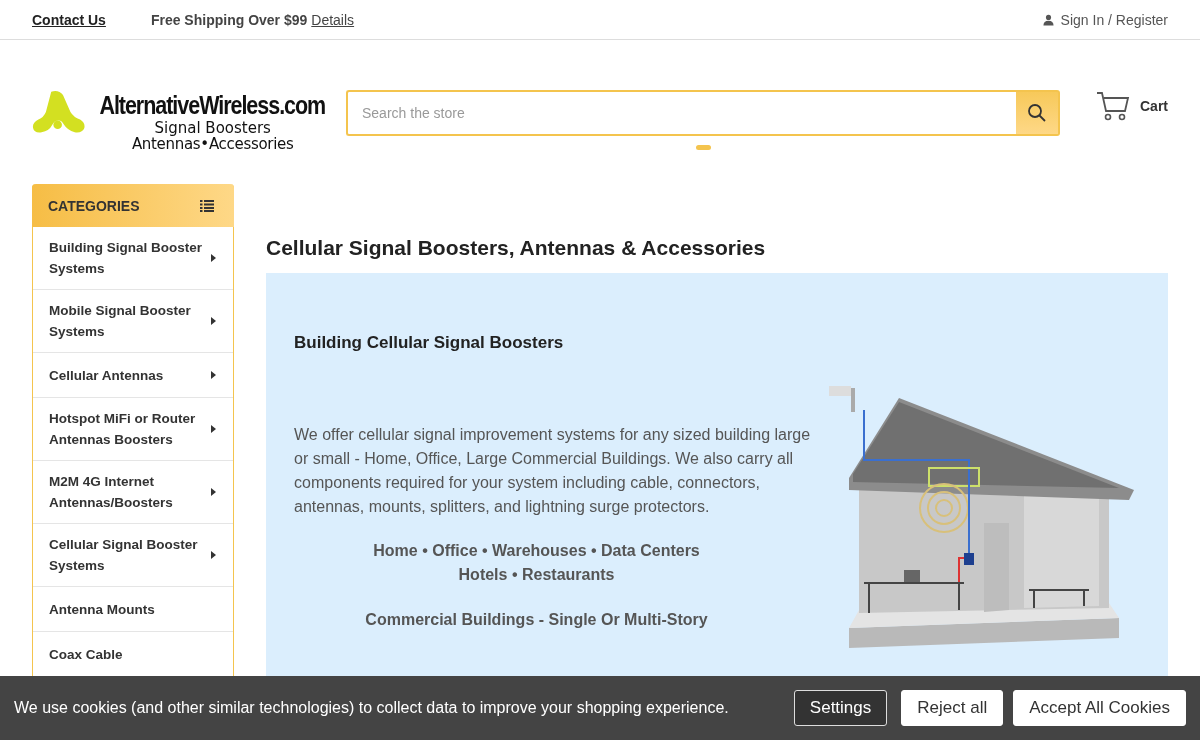 This screenshot has height=740, width=1200. Describe the element at coordinates (212, 128) in the screenshot. I see `logo-tagline: Signal Boosters` at that location.